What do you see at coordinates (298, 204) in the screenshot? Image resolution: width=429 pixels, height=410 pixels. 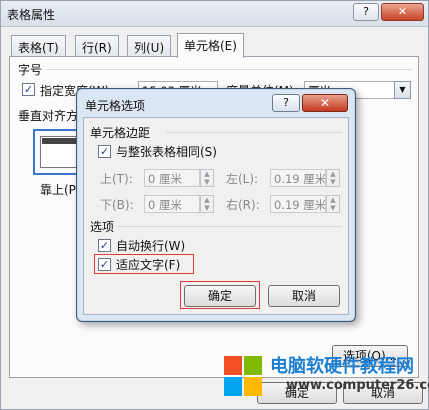 I see `right-margin-input: 0.19 厘米` at bounding box center [298, 204].